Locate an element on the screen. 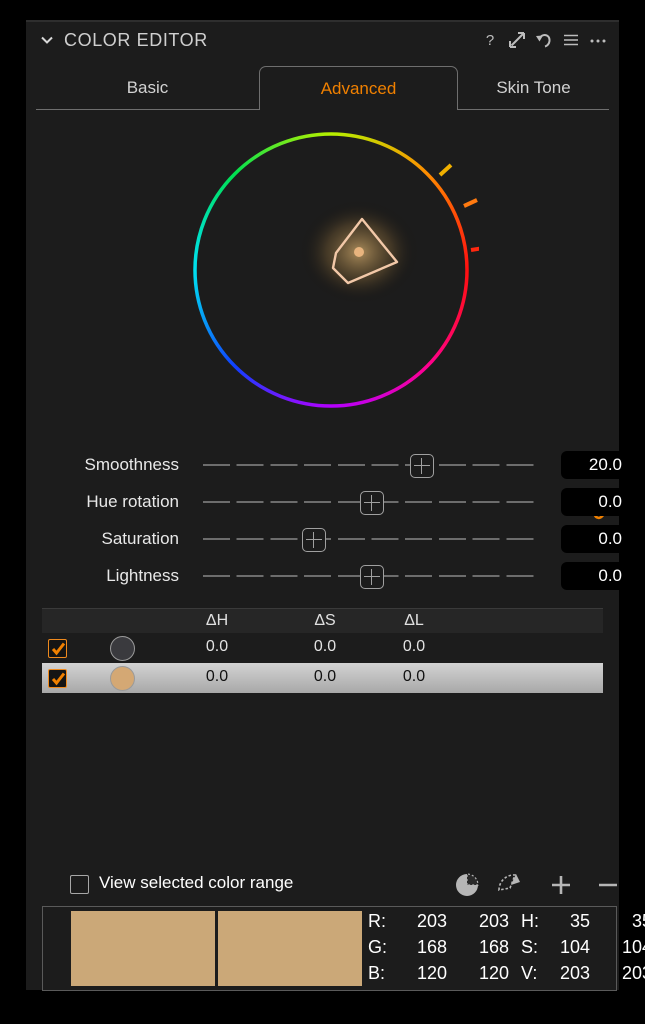 The width and height of the screenshot is (645, 1024). slider-handle-smoothness is located at coordinates (422, 466).